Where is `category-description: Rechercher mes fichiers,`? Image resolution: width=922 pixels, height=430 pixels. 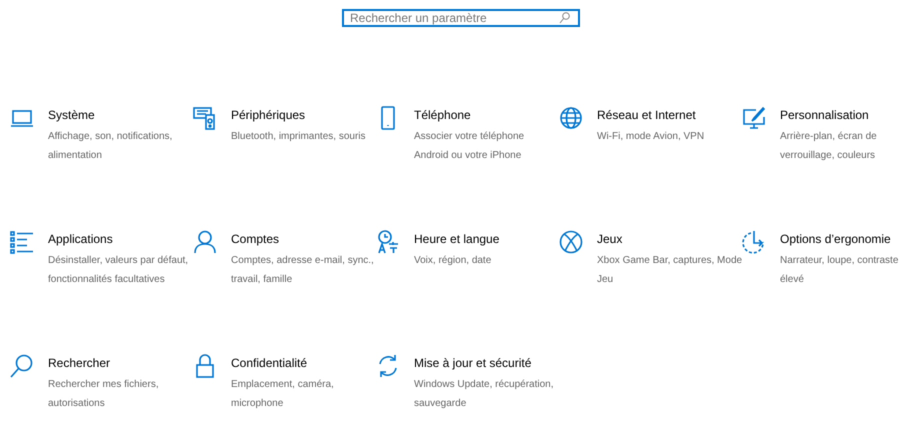 category-description: Rechercher mes fichiers, is located at coordinates (103, 385).